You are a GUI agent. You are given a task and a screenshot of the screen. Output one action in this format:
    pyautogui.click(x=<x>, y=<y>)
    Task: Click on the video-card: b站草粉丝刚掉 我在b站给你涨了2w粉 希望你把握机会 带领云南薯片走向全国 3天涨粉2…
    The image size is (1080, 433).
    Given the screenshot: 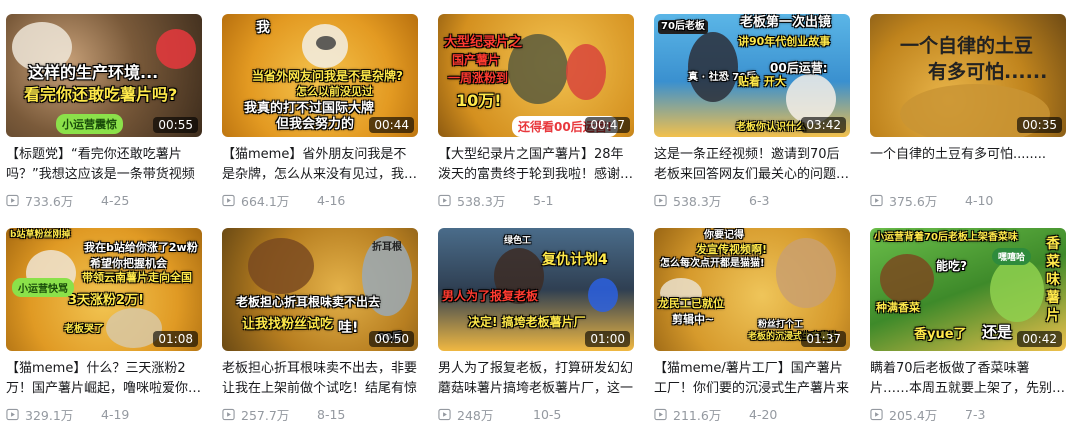 What is the action you would take?
    pyautogui.click(x=104, y=330)
    